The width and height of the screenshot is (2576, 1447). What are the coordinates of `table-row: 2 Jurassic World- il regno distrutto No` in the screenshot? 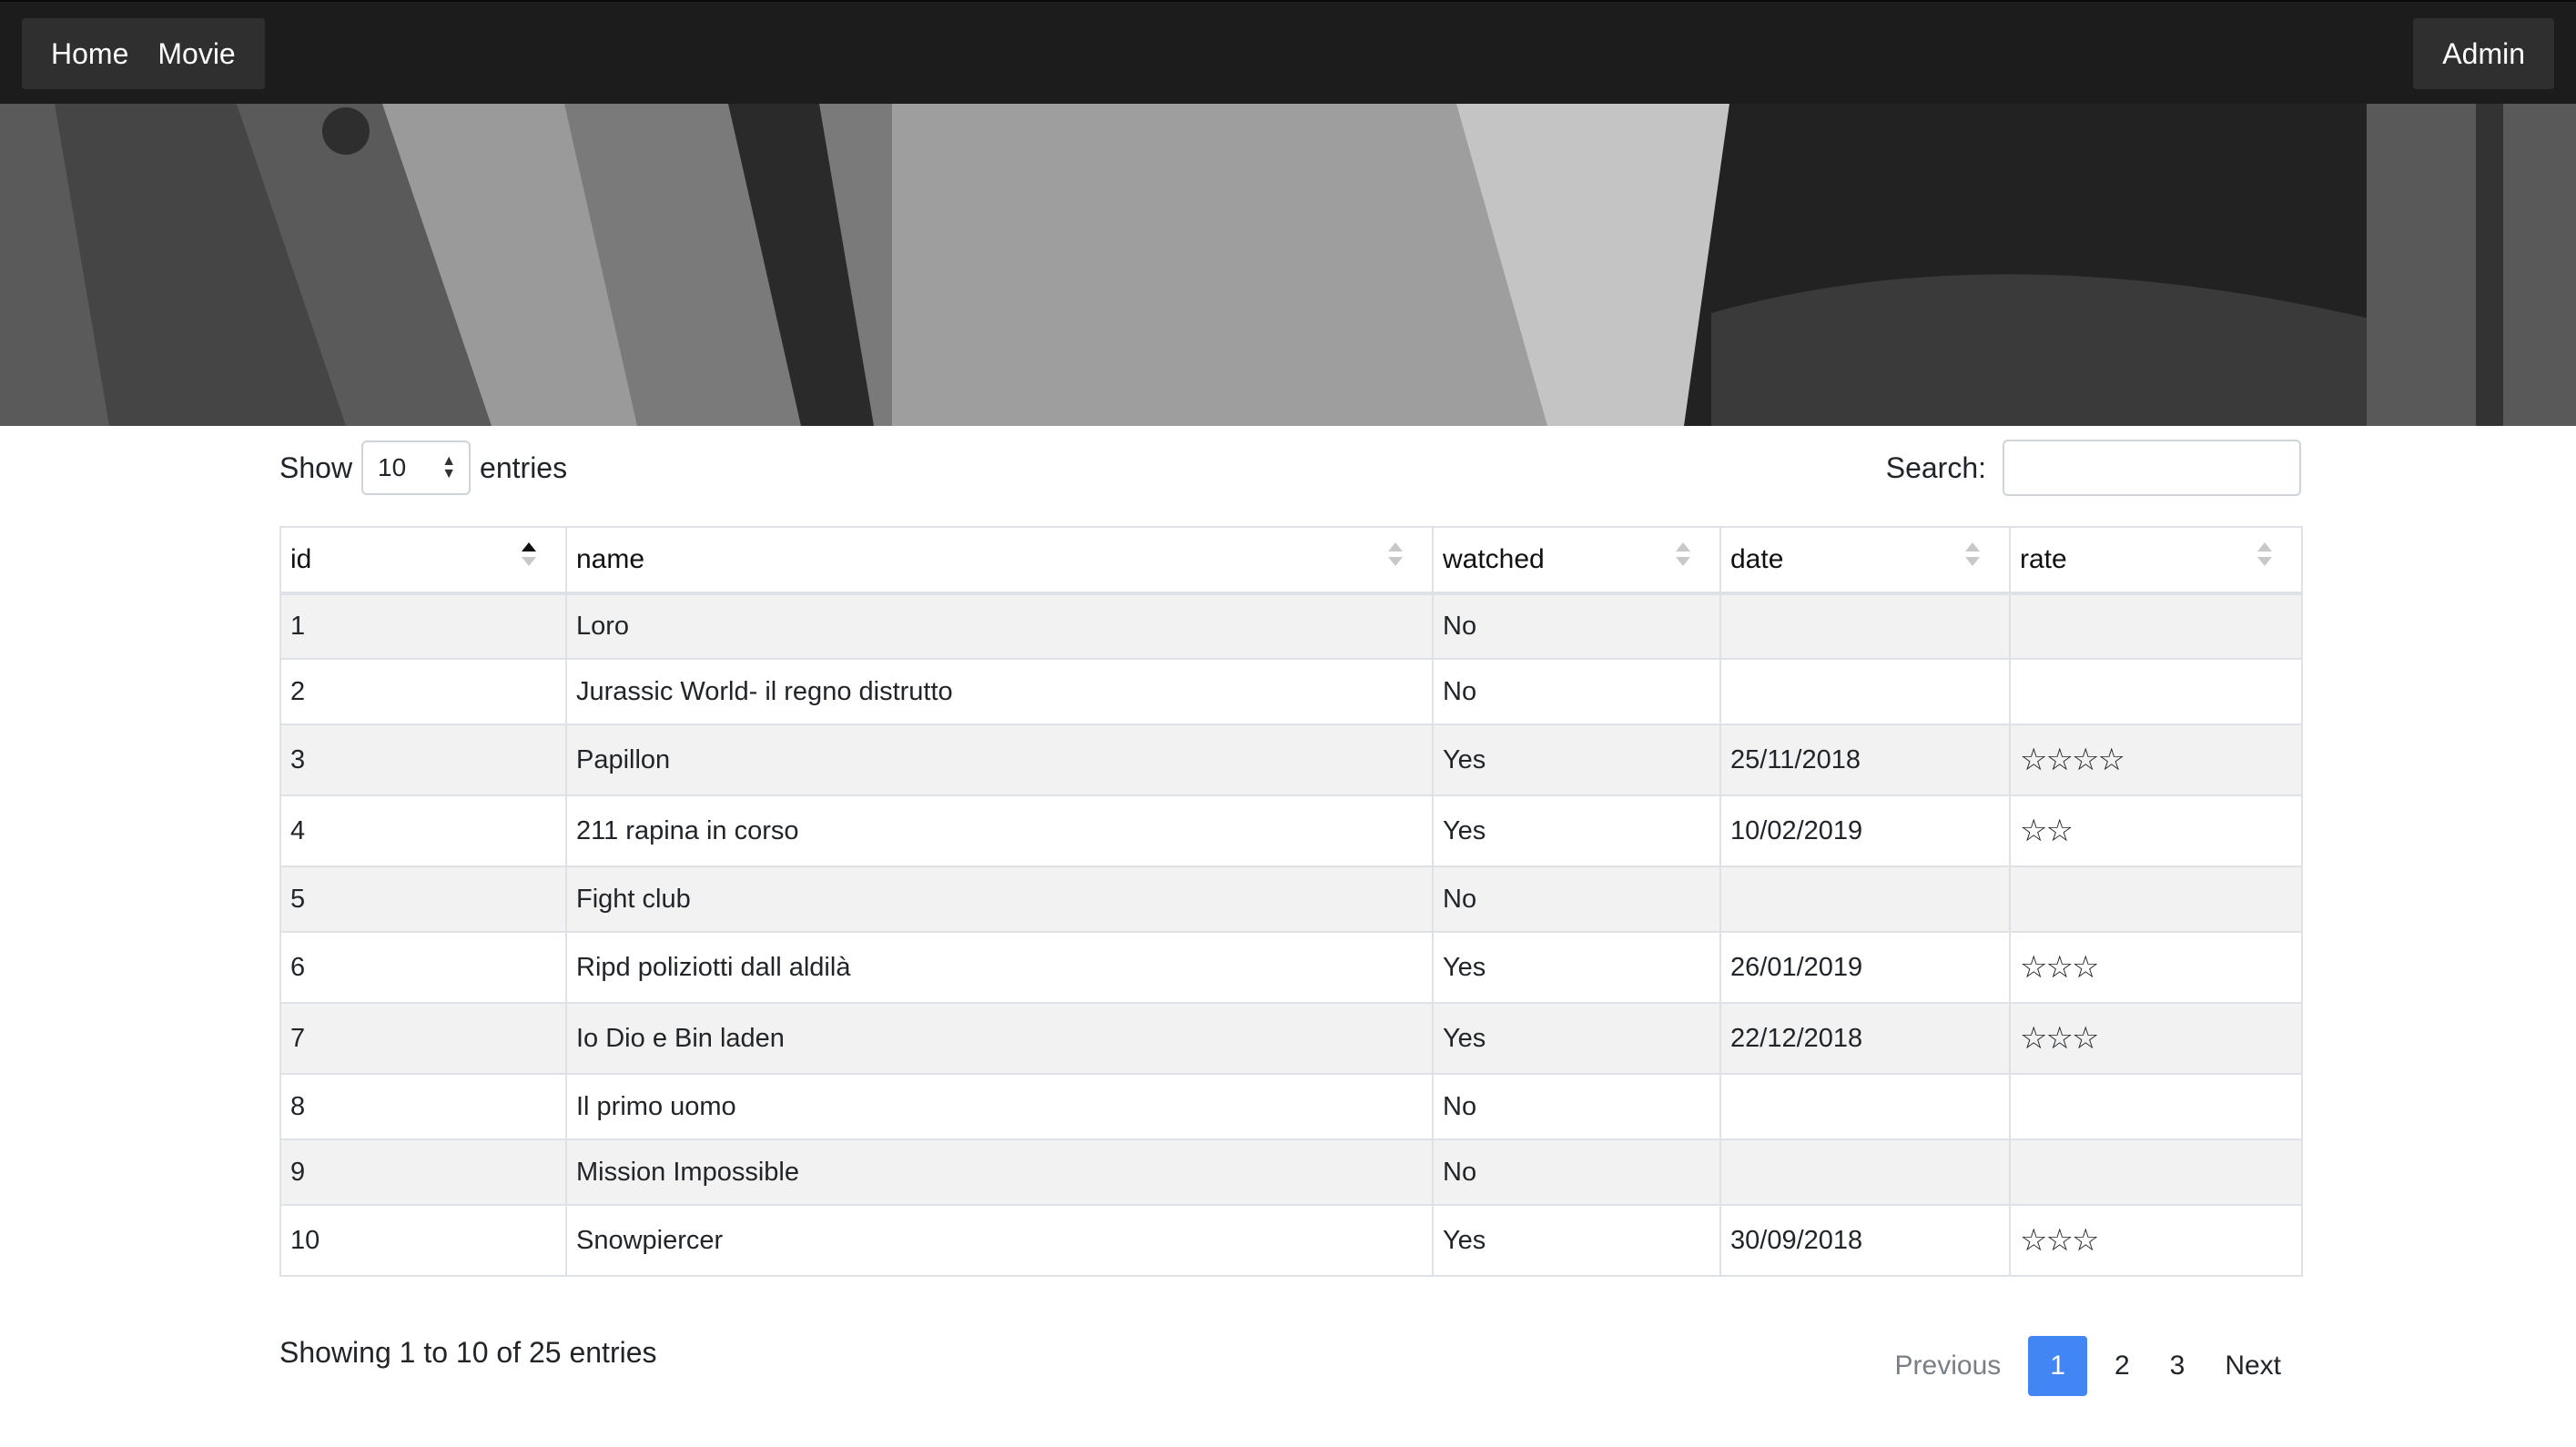 It's located at (1291, 691).